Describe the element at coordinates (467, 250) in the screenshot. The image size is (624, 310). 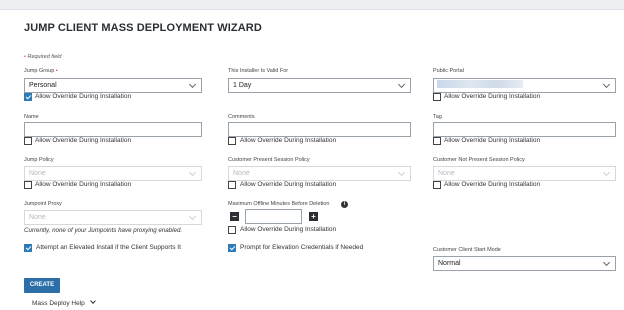
I see `client-start-mode-label: Customer Client Start Mode` at that location.